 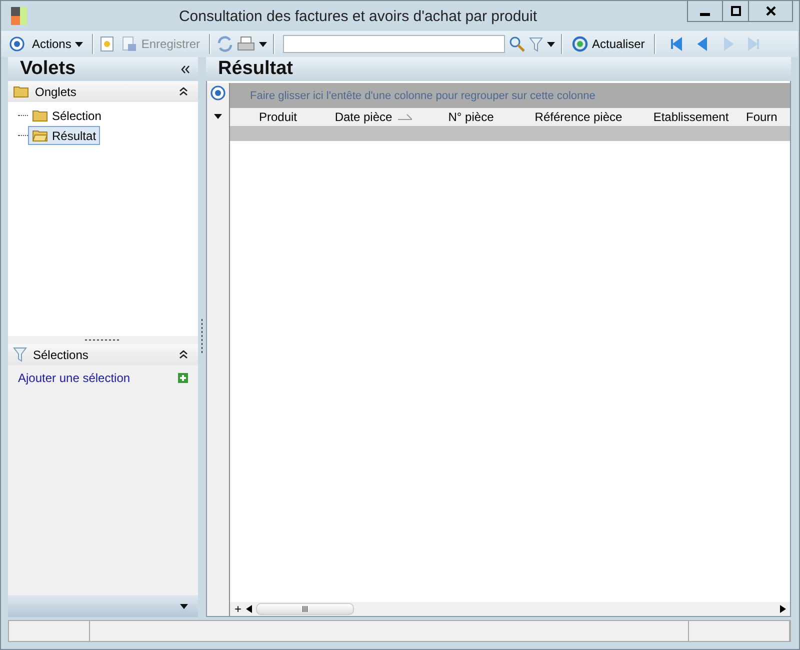 What do you see at coordinates (185, 69) in the screenshot?
I see `collapse-left-icon` at bounding box center [185, 69].